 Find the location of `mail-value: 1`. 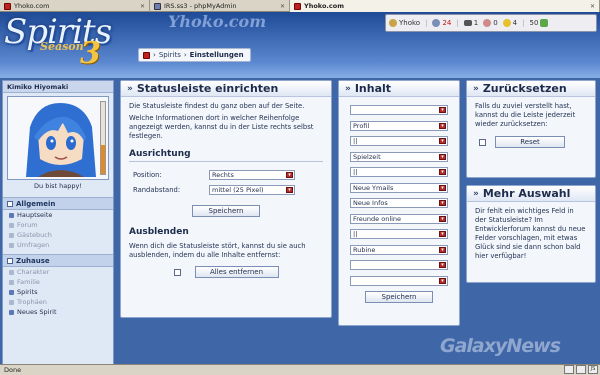

mail-value: 1 is located at coordinates (476, 23).